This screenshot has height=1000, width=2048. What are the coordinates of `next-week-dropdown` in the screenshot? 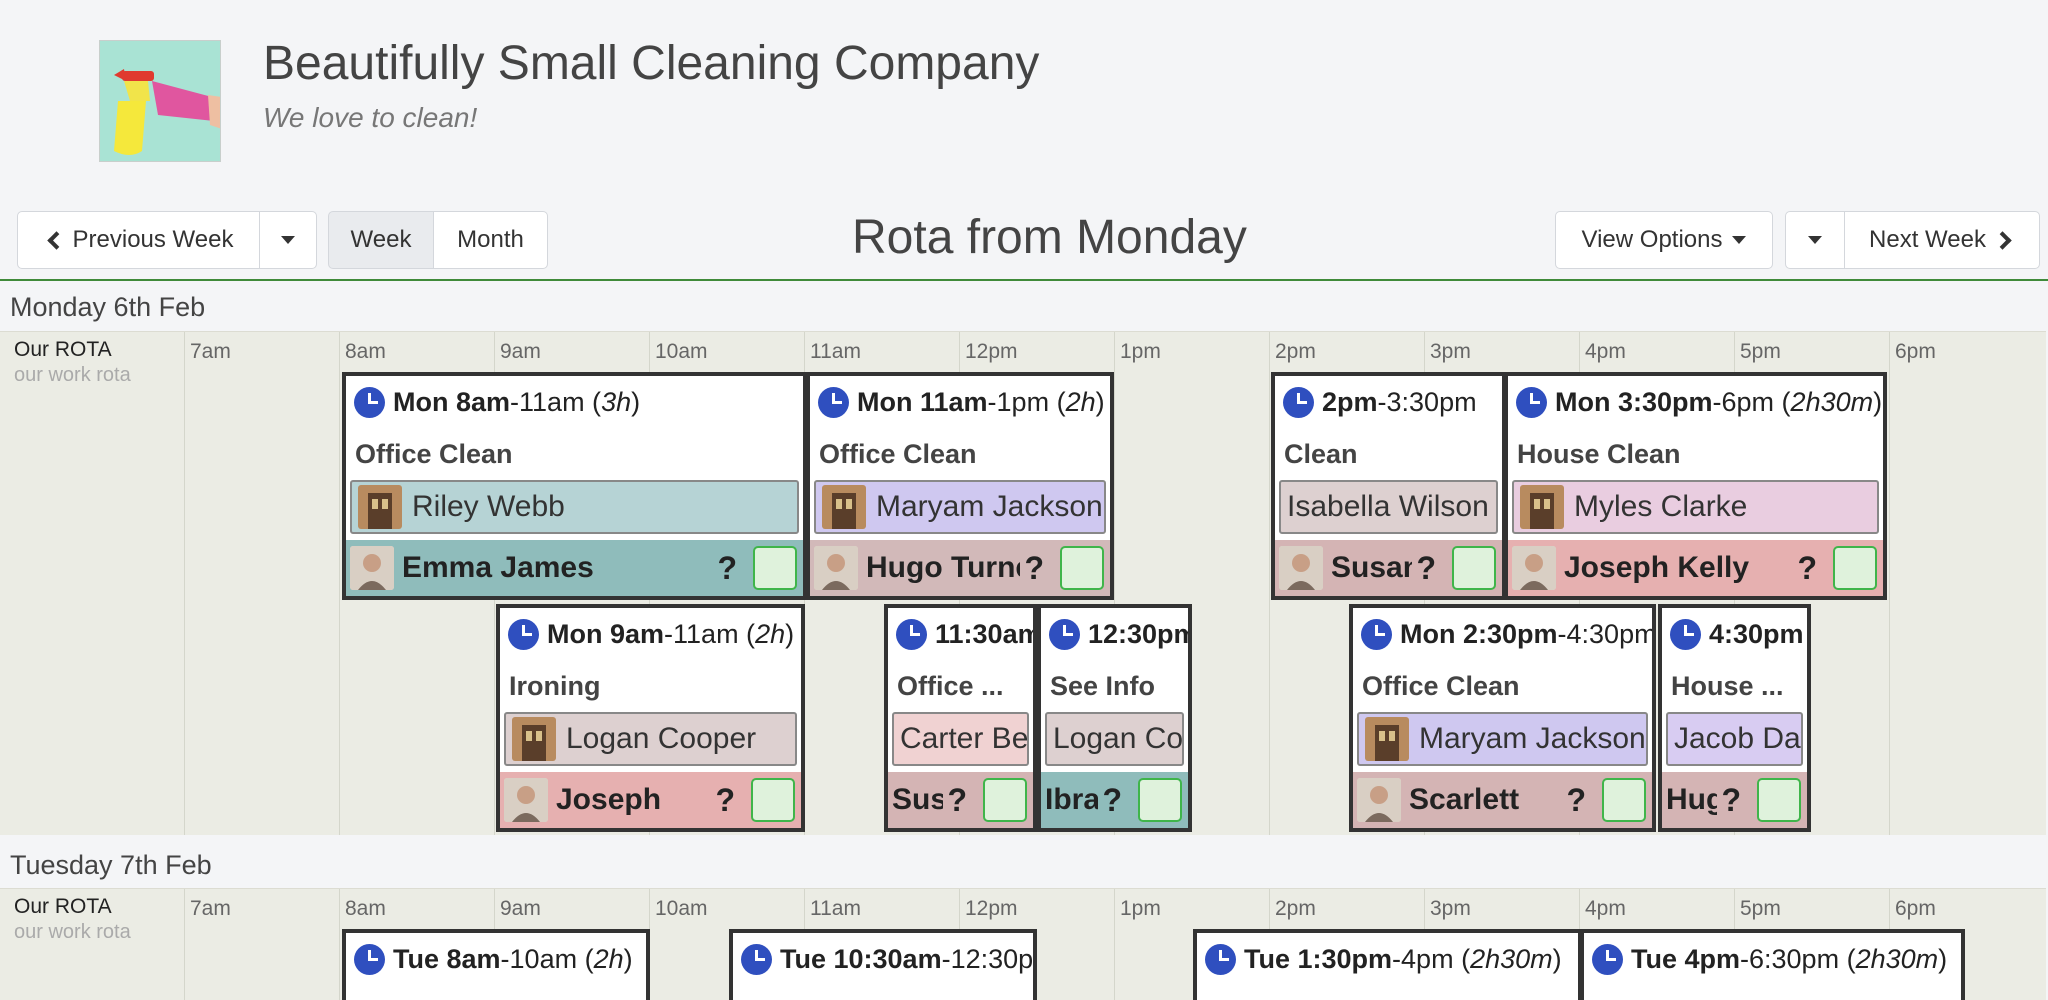 It's located at (1815, 240).